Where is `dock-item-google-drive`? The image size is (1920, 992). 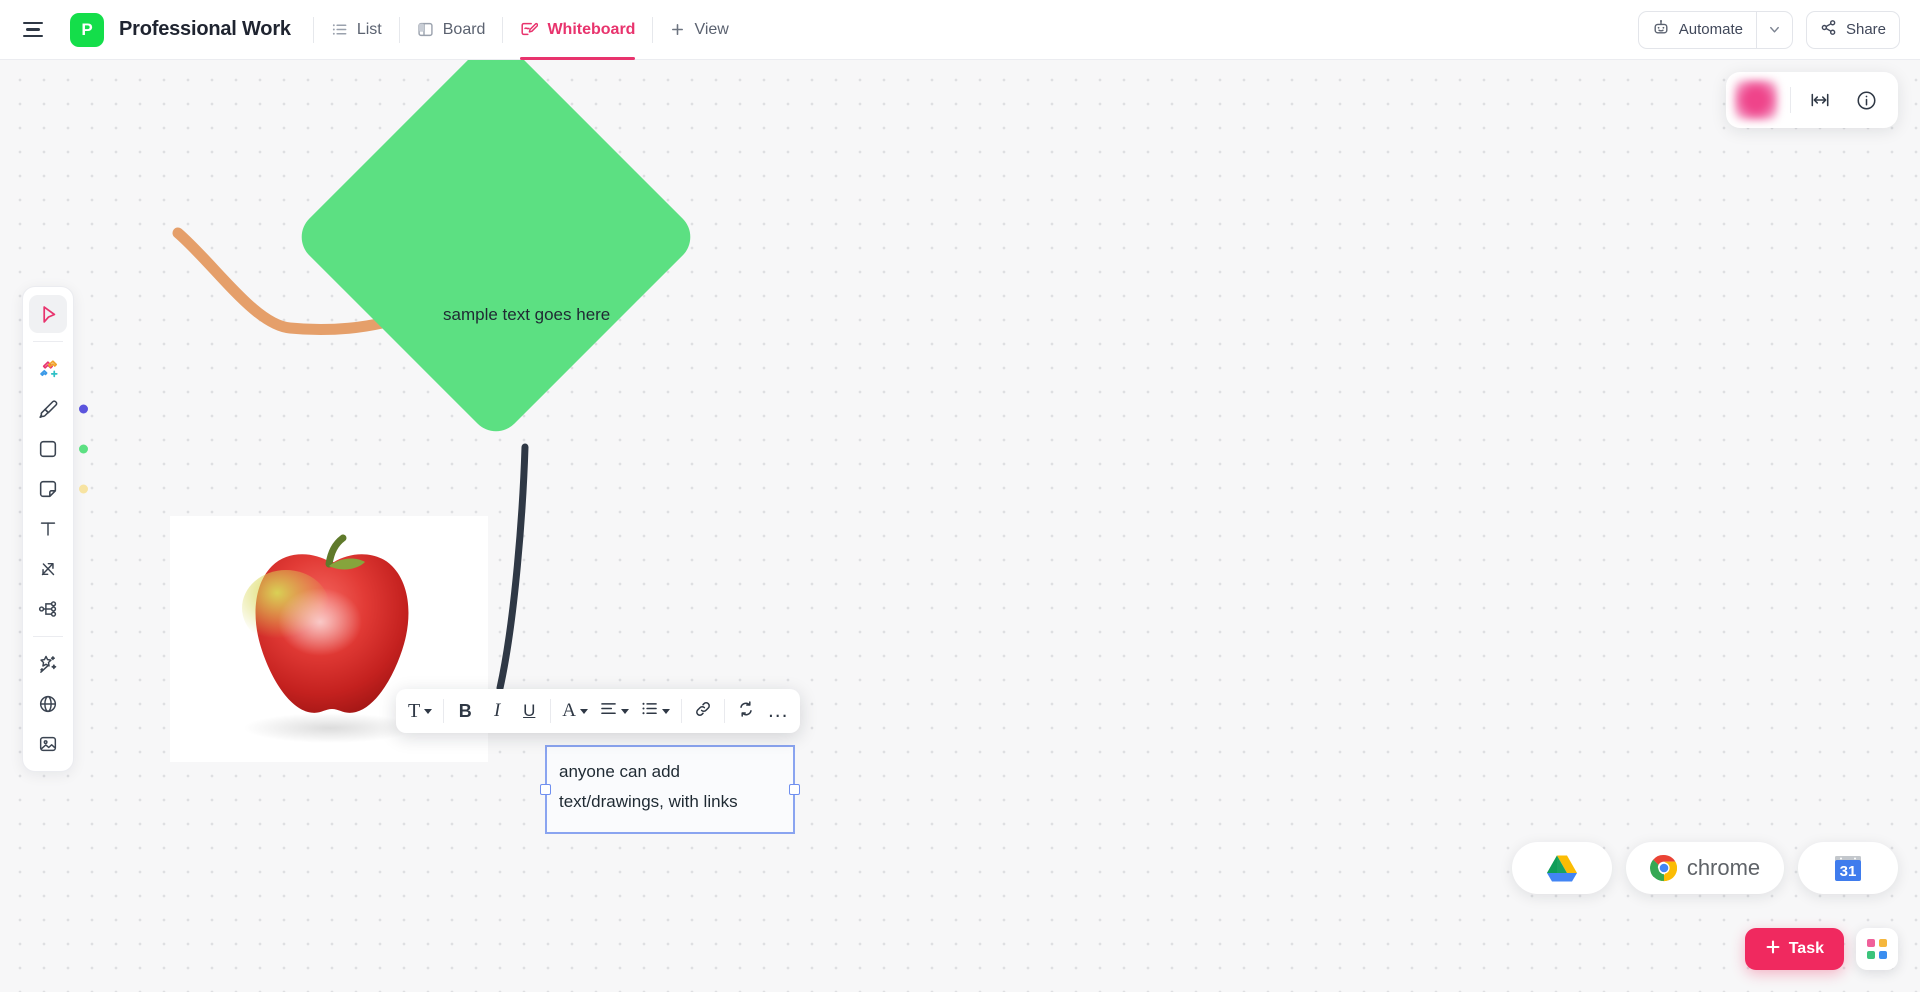 dock-item-google-drive is located at coordinates (1562, 868).